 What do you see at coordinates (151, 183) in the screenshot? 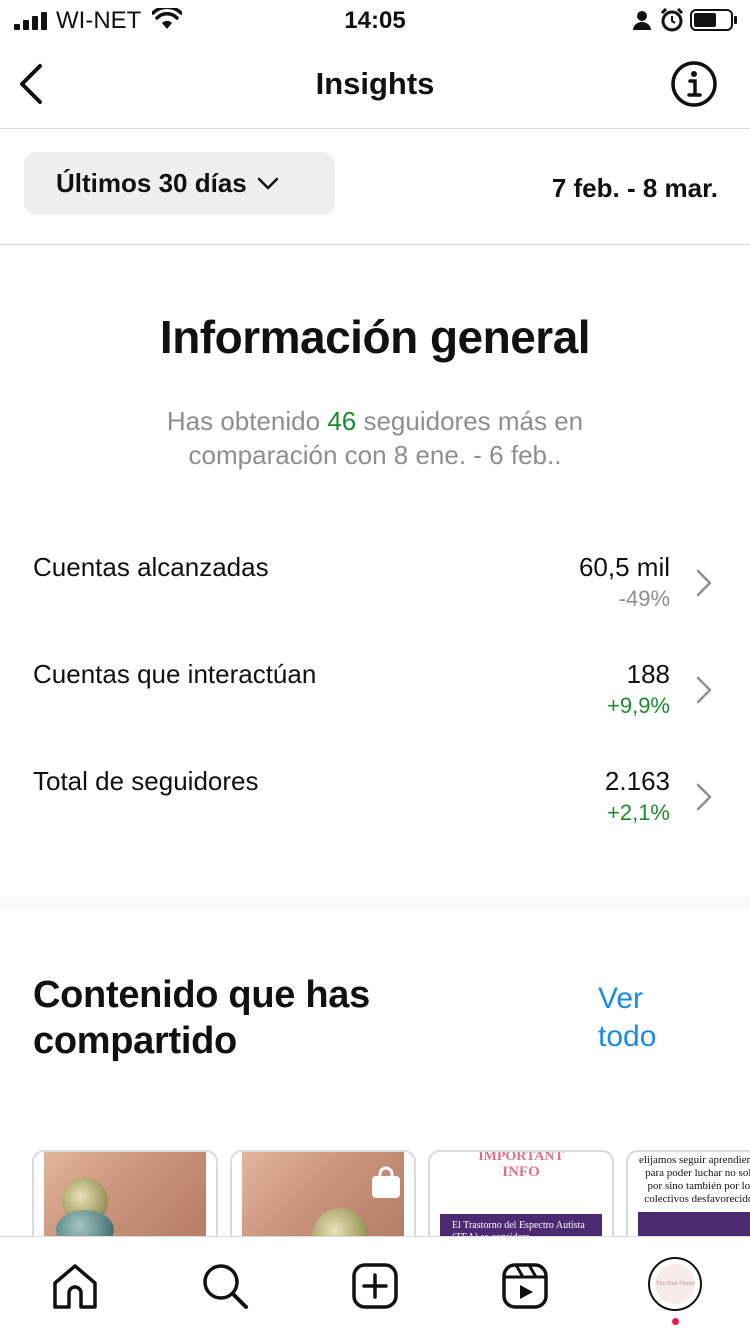
I see `date-range-label: Últimos 30 días` at bounding box center [151, 183].